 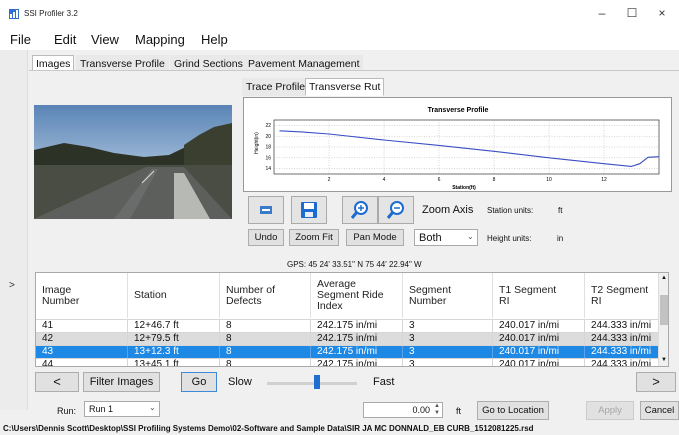 I want to click on cell-station: 12+79.5 ft, so click(x=174, y=339).